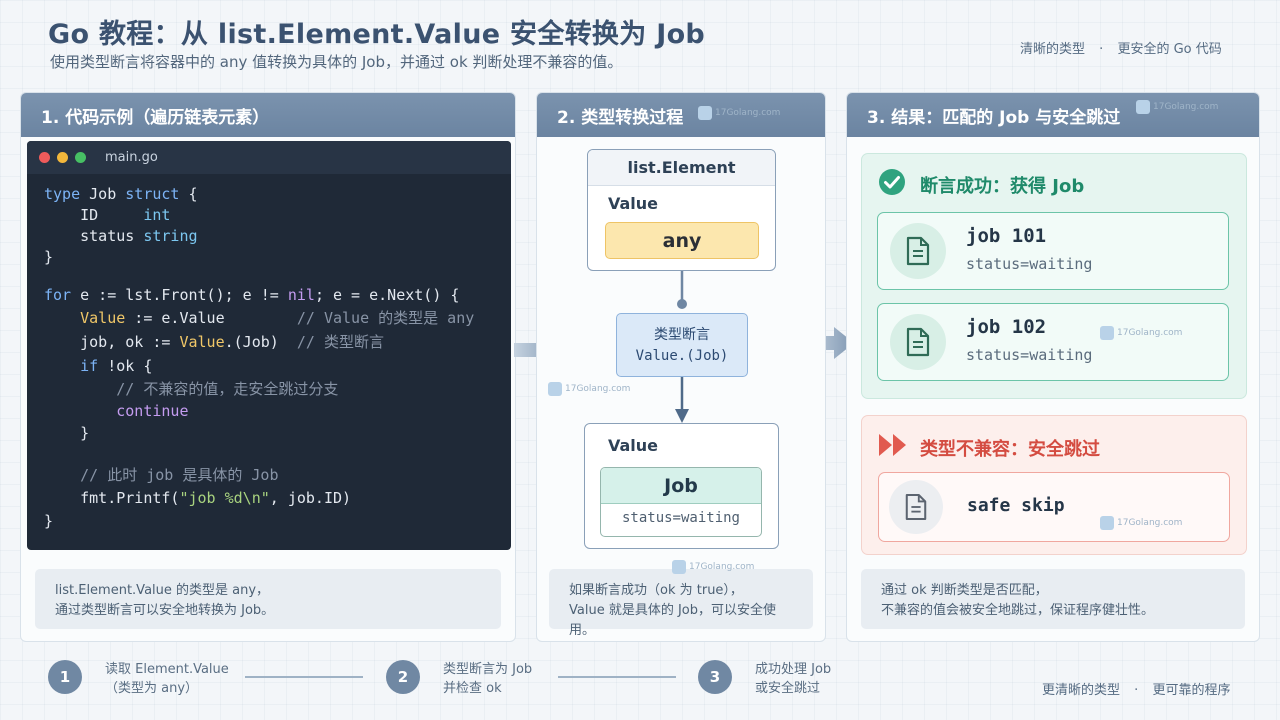  What do you see at coordinates (65, 677) in the screenshot?
I see `step-1-badge: 1` at bounding box center [65, 677].